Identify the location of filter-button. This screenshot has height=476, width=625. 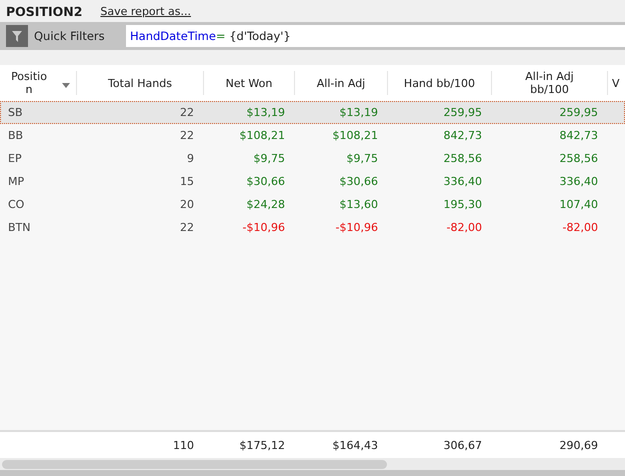
(17, 36).